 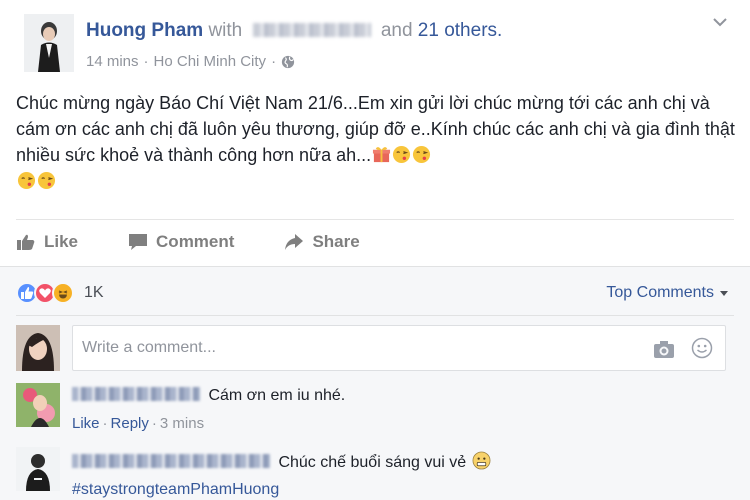 I want to click on comment-button: Comment, so click(x=181, y=242).